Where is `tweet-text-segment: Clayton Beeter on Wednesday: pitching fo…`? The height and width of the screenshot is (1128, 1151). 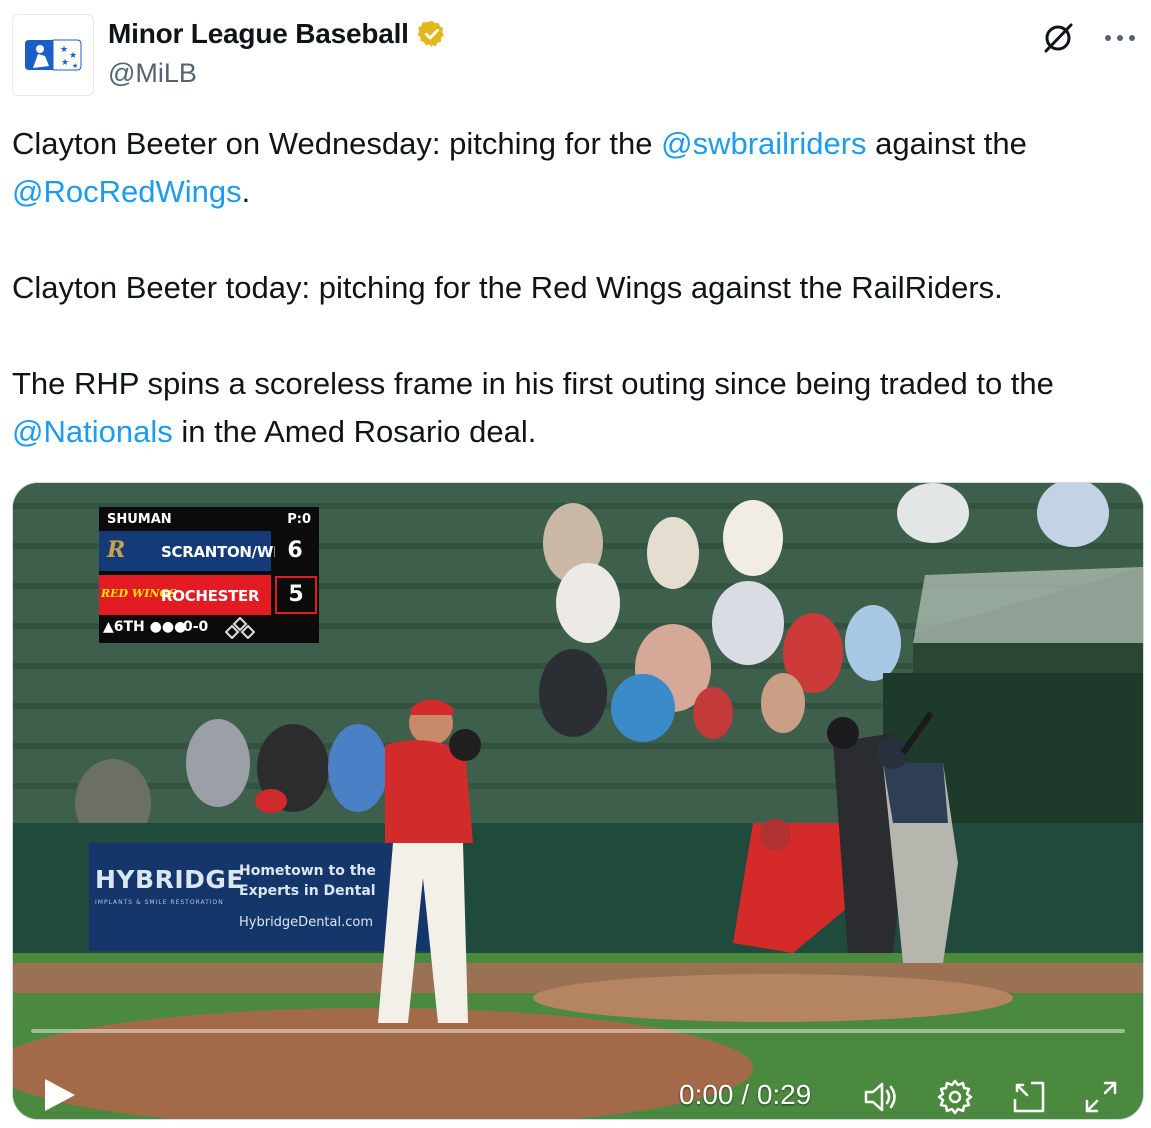 tweet-text-segment: Clayton Beeter on Wednesday: pitching fo… is located at coordinates (337, 143).